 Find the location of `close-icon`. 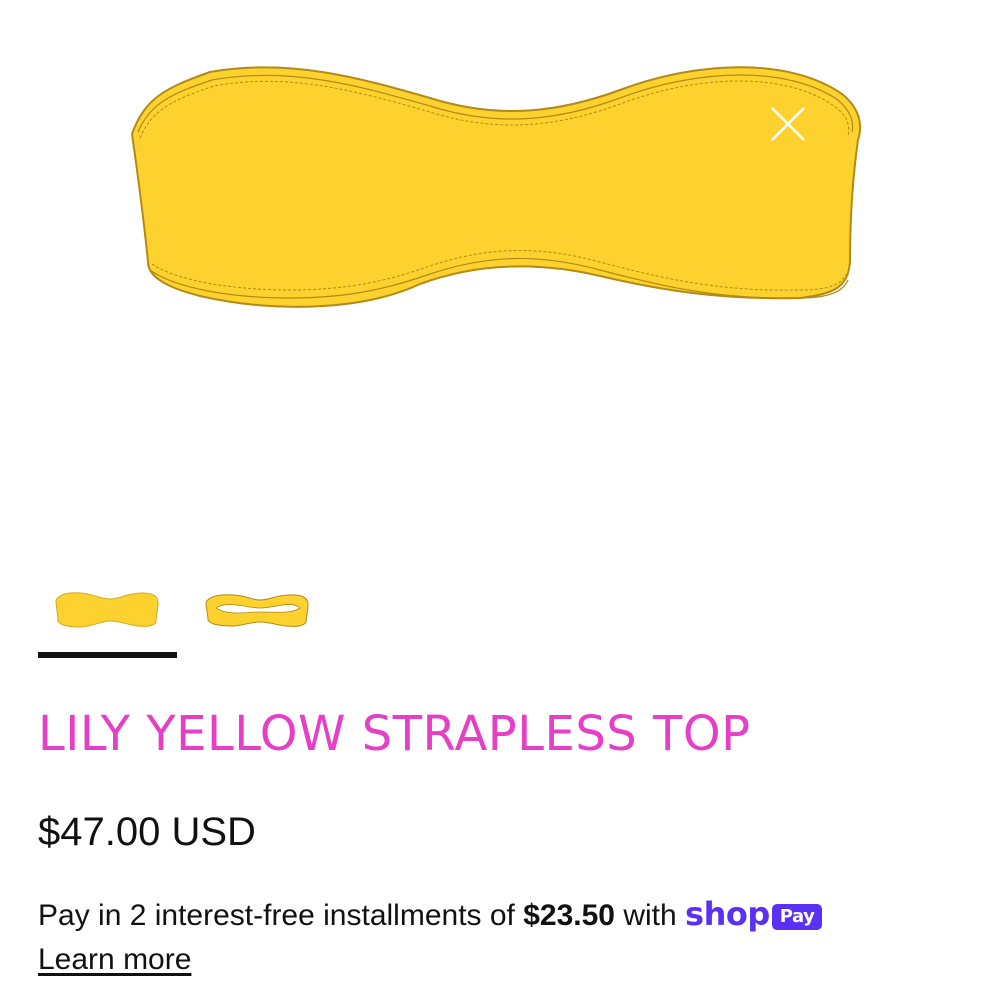

close-icon is located at coordinates (788, 124).